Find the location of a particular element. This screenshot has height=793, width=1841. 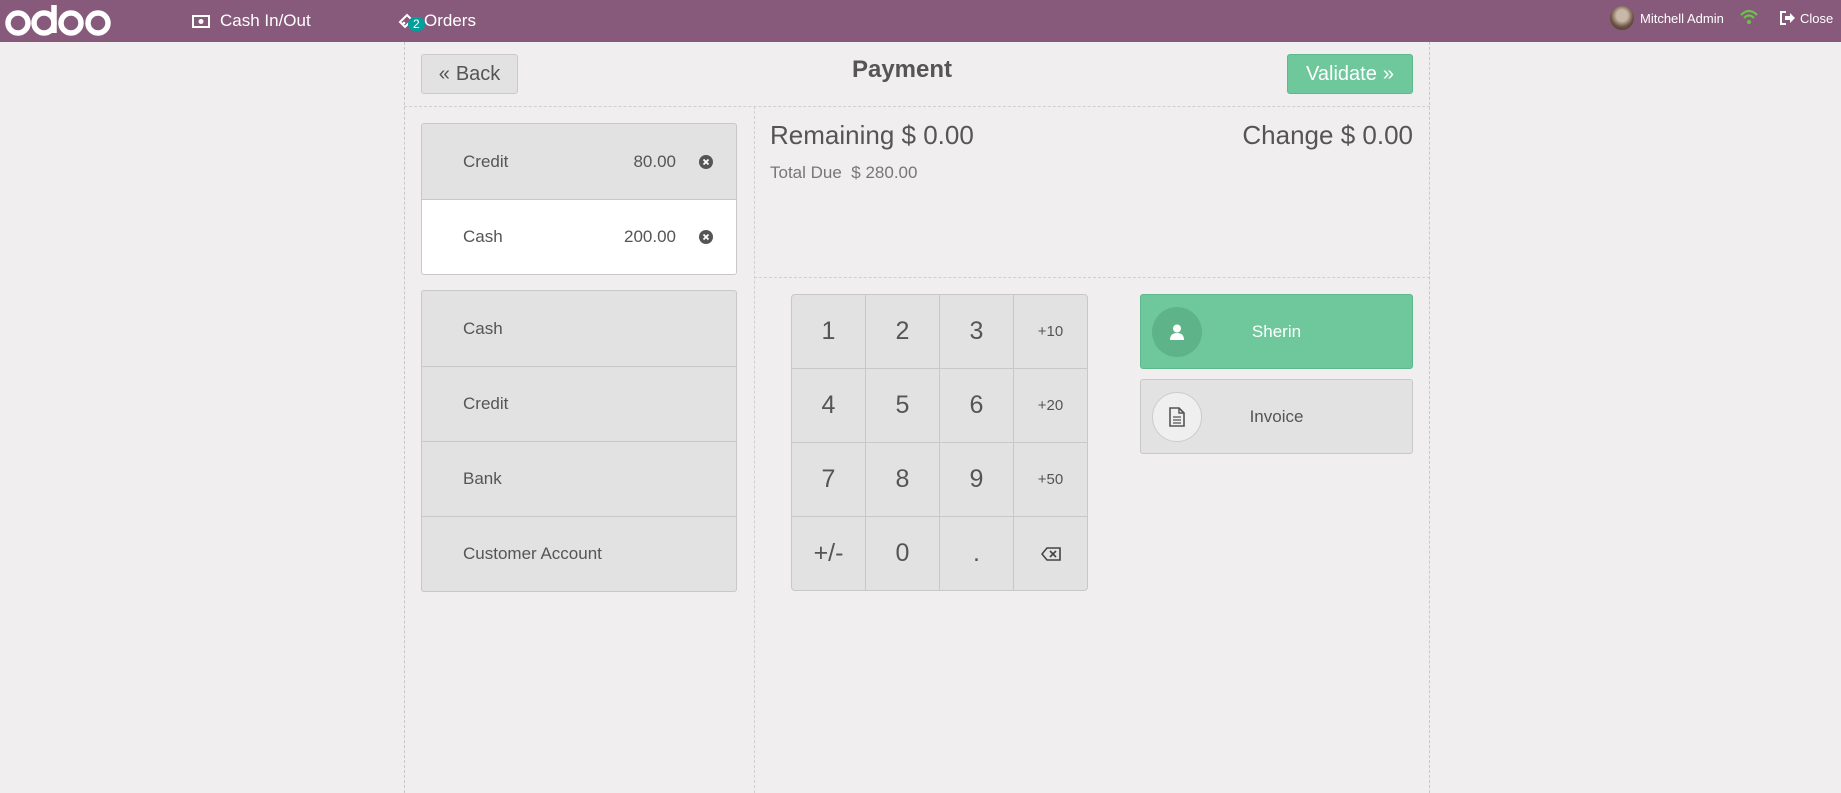

numpad-key-1: 1 is located at coordinates (828, 331).